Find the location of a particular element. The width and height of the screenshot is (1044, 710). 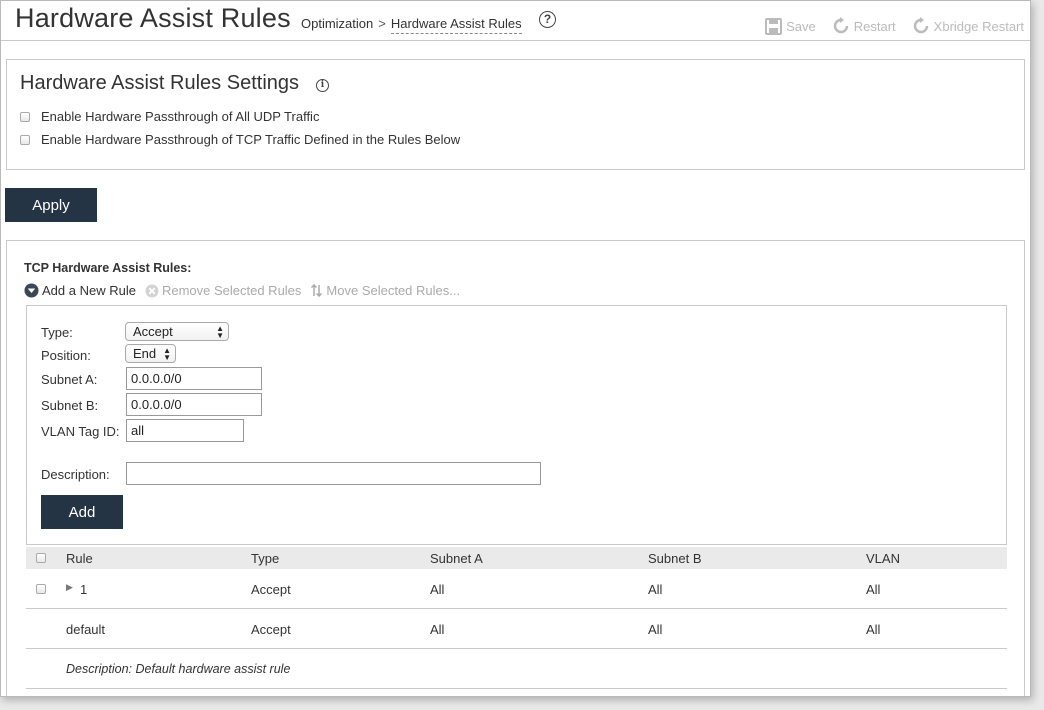

column-subnet-a: Subnet A is located at coordinates (456, 558).